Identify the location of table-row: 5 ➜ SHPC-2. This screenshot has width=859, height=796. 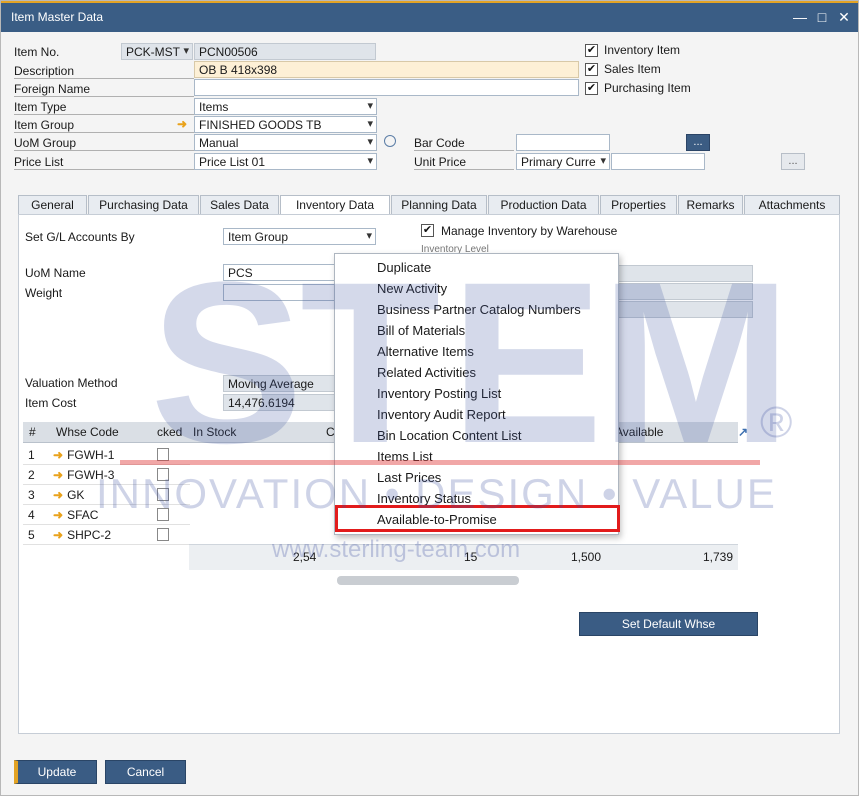
(106, 535).